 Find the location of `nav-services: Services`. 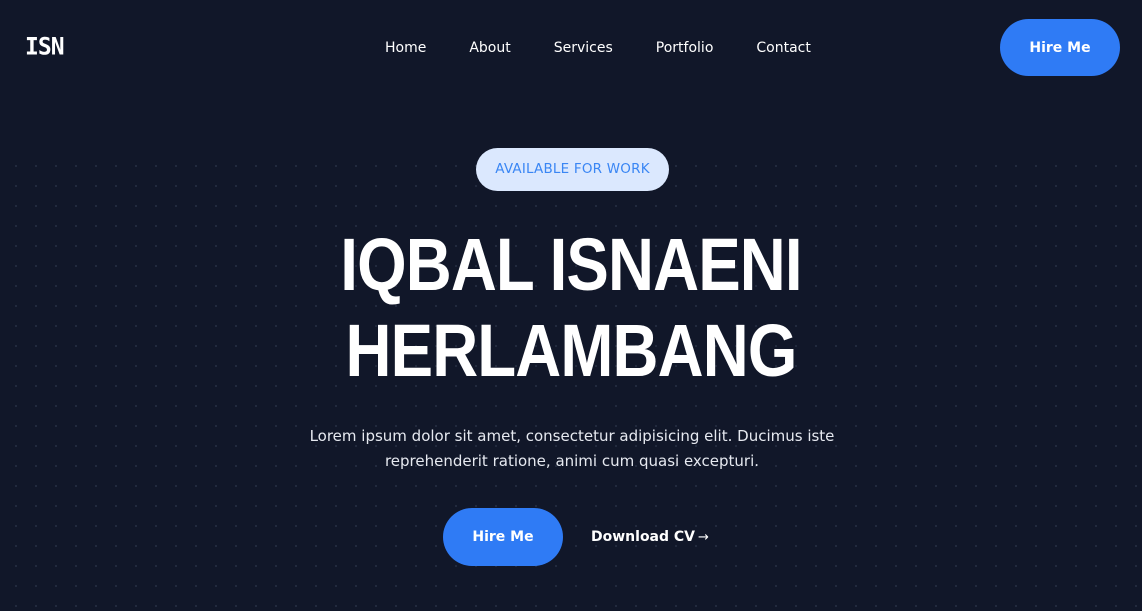

nav-services: Services is located at coordinates (583, 48).